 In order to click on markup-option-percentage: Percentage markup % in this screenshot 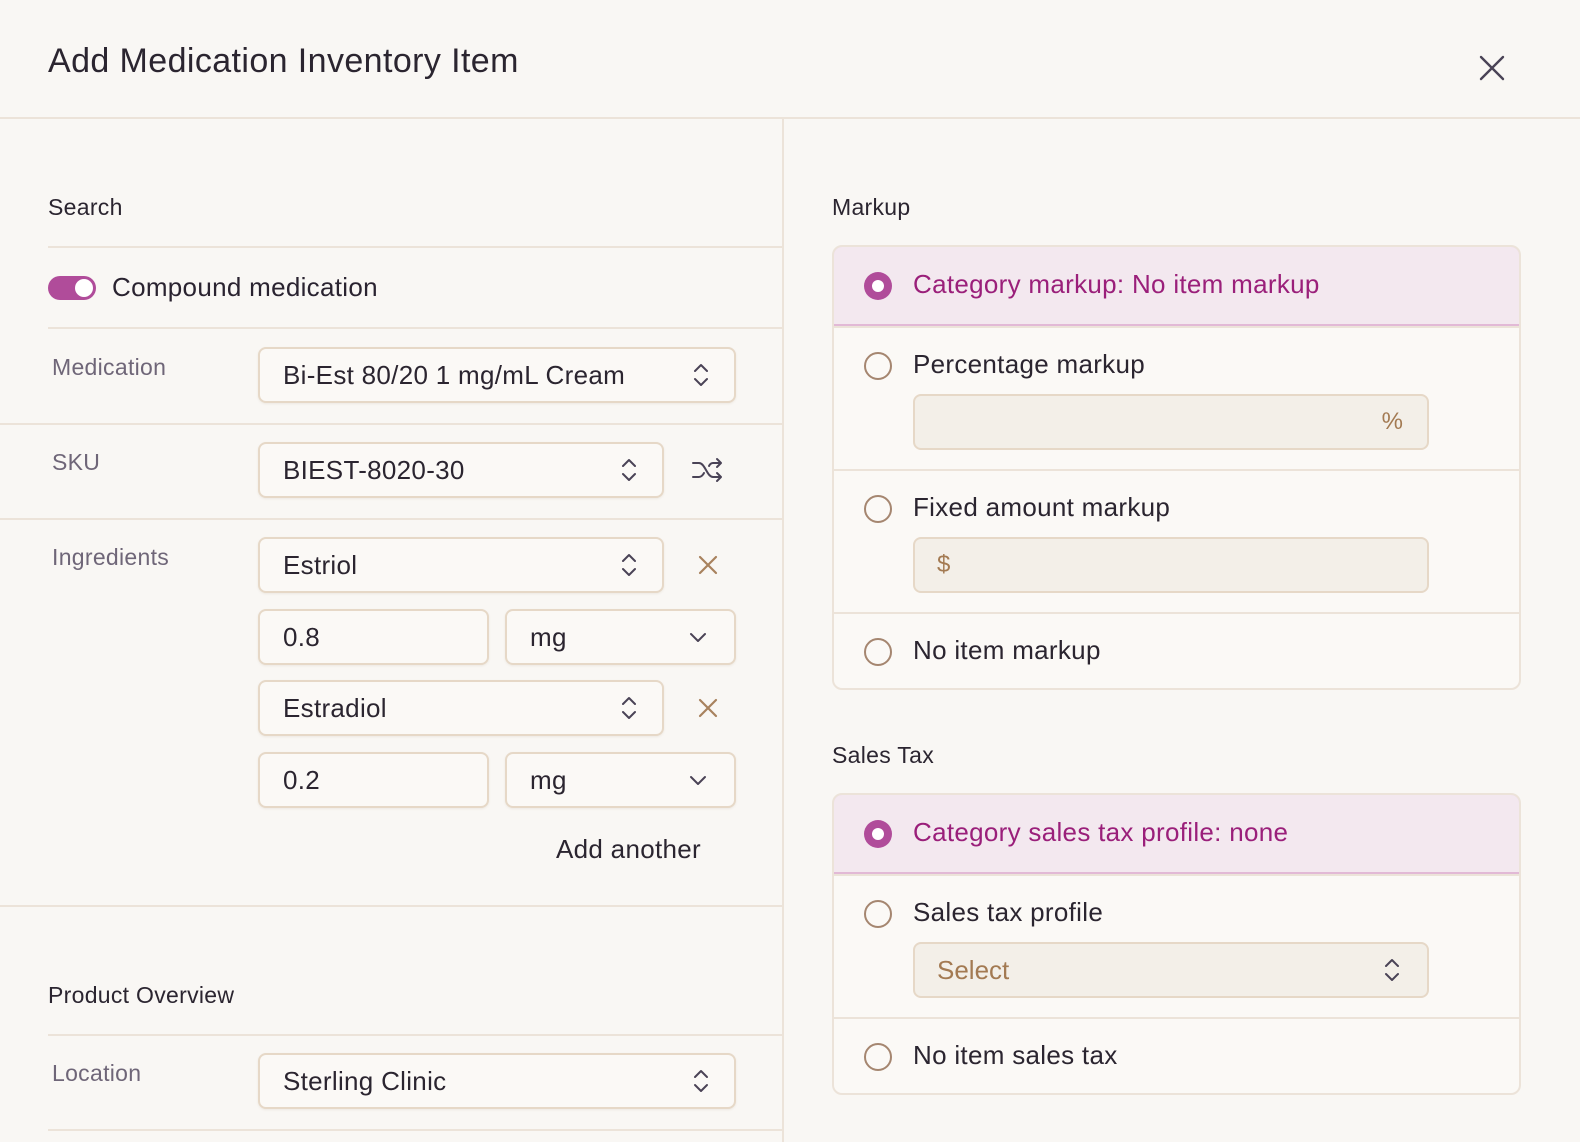, I will do `click(1176, 397)`.